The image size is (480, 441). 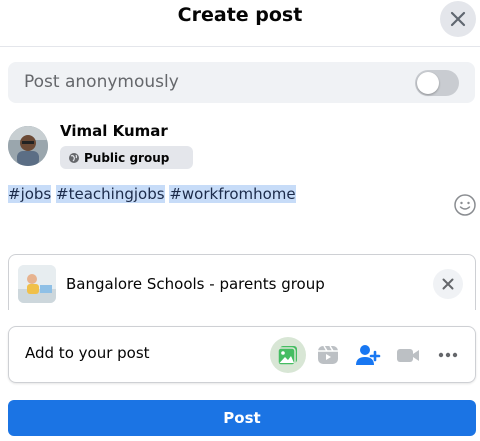 I want to click on toggle-knob, so click(x=428, y=83).